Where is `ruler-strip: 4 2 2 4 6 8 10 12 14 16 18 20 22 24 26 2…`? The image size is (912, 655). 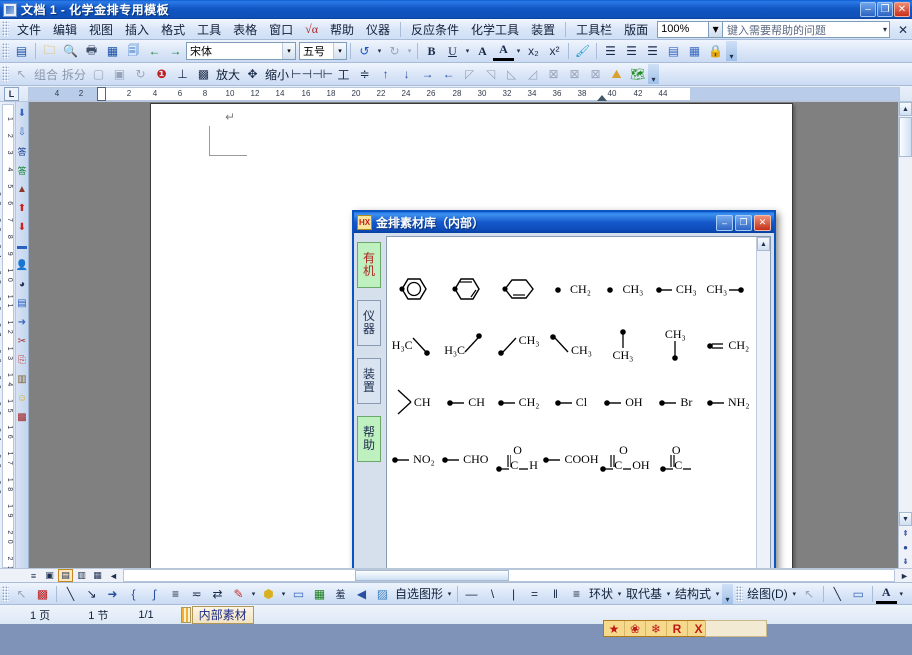 ruler-strip: 4 2 2 4 6 8 10 12 14 16 18 20 22 24 26 2… is located at coordinates (464, 94).